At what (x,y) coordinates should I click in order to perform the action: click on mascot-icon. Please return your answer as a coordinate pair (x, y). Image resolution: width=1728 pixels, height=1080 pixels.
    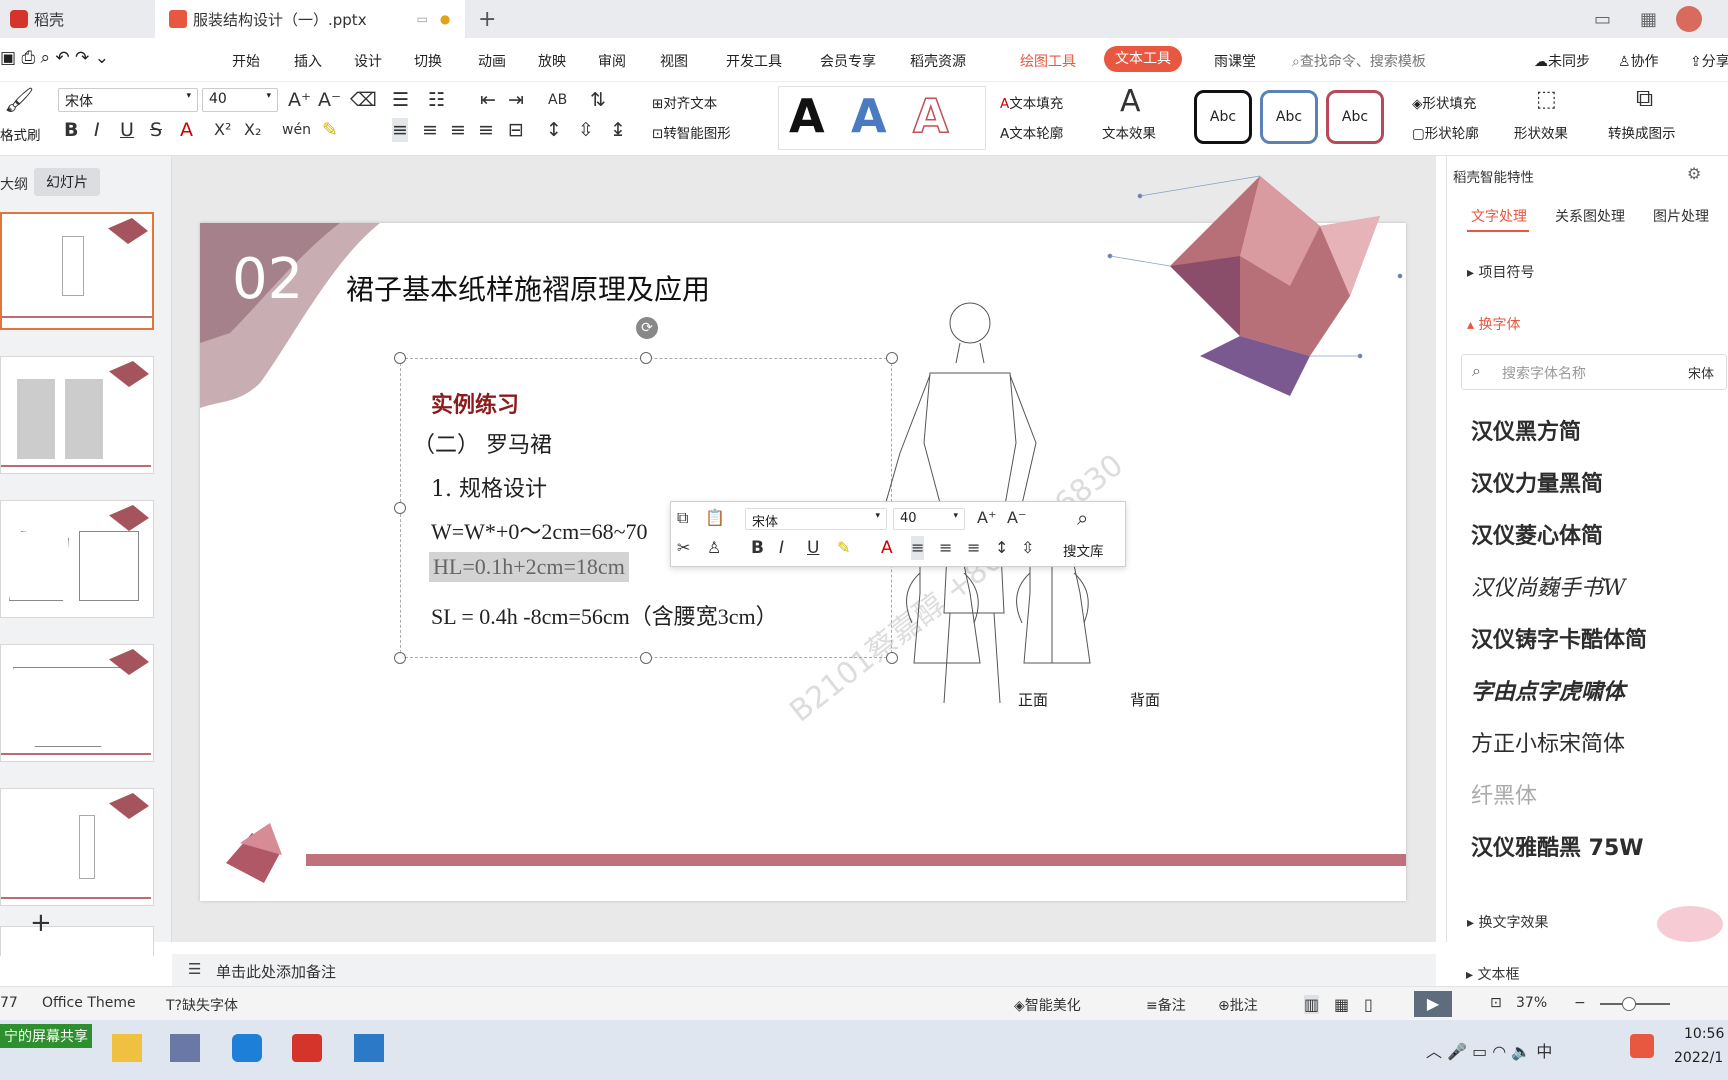
    Looking at the image, I should click on (1690, 924).